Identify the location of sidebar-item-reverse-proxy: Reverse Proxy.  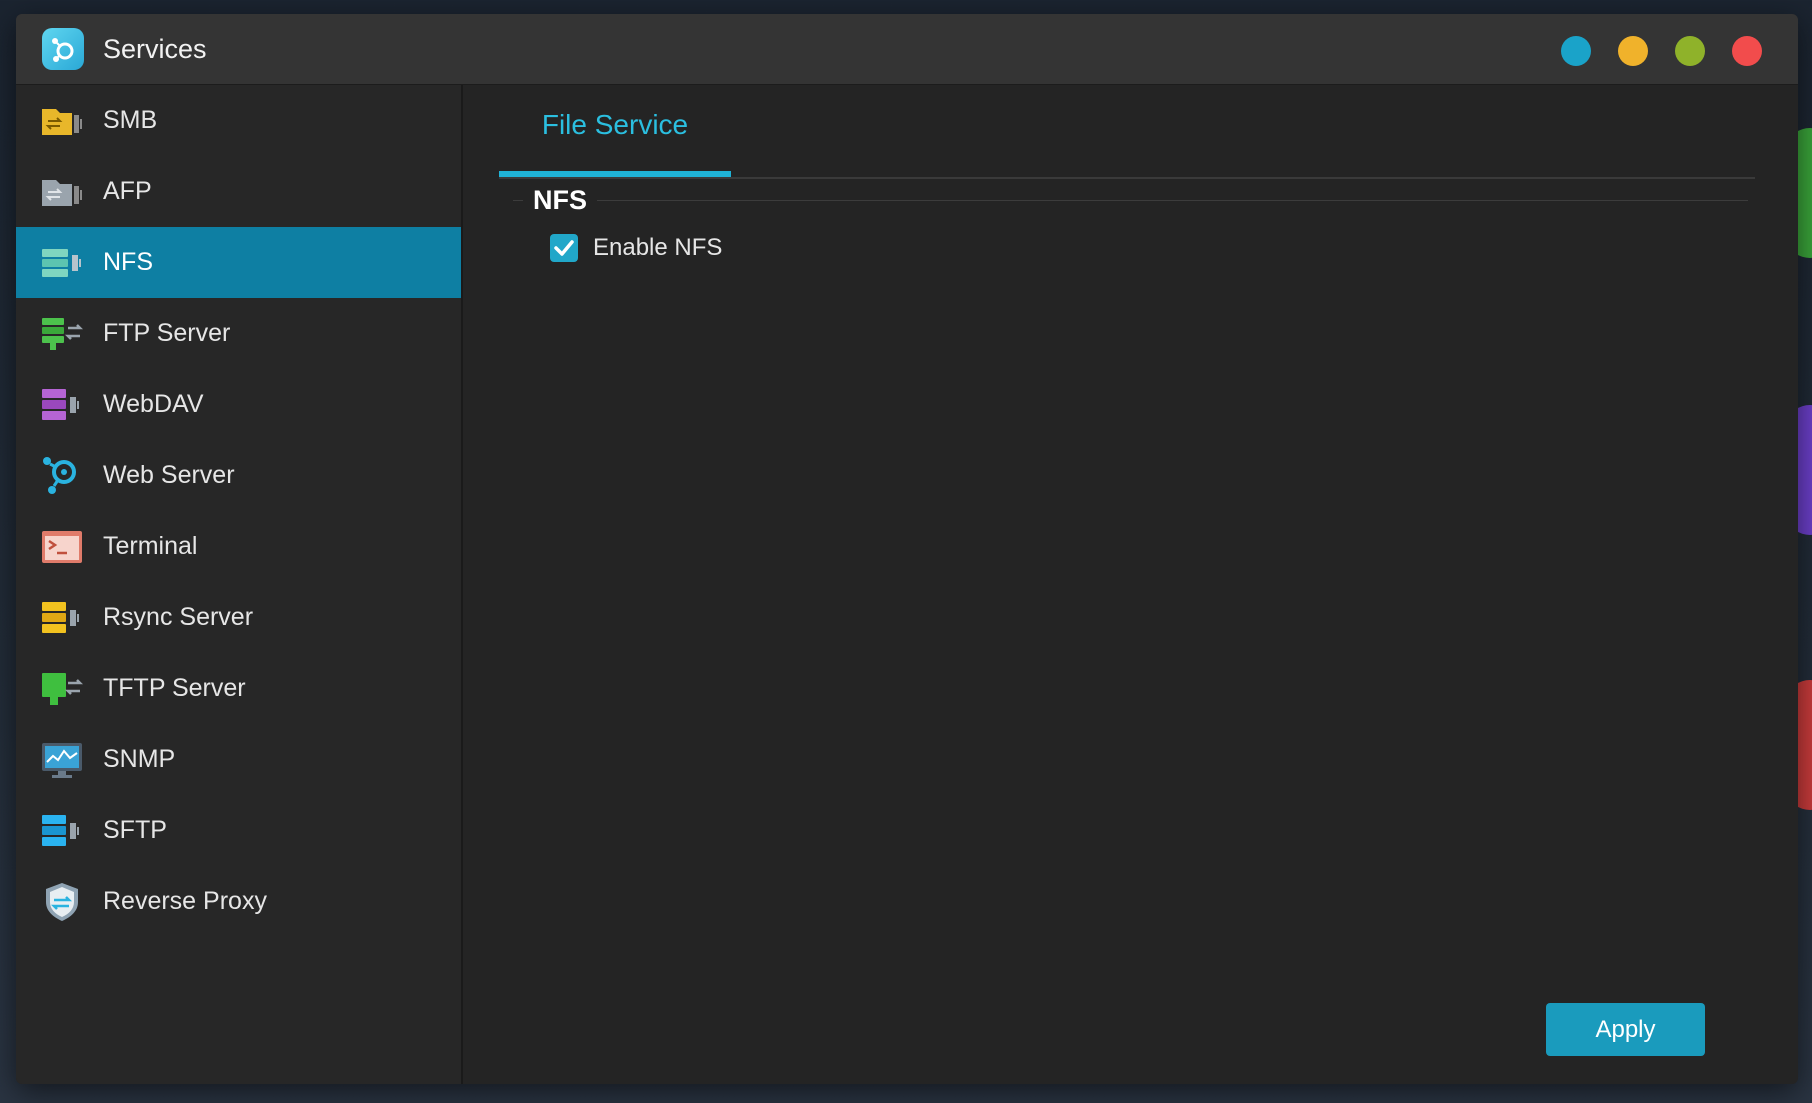
(238, 901).